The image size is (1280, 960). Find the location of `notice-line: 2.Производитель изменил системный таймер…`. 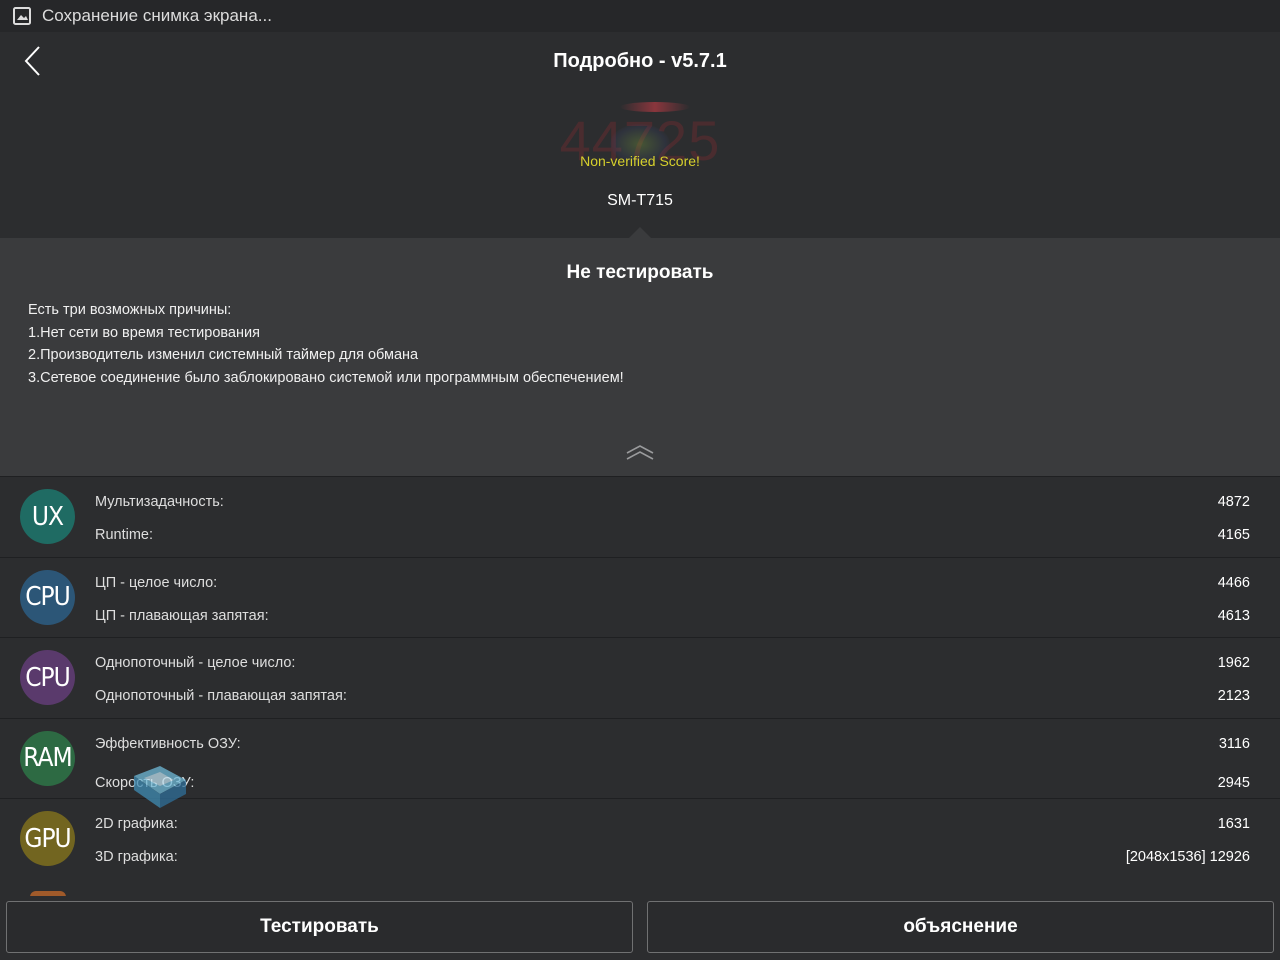

notice-line: 2.Производитель изменил системный таймер… is located at coordinates (223, 355).